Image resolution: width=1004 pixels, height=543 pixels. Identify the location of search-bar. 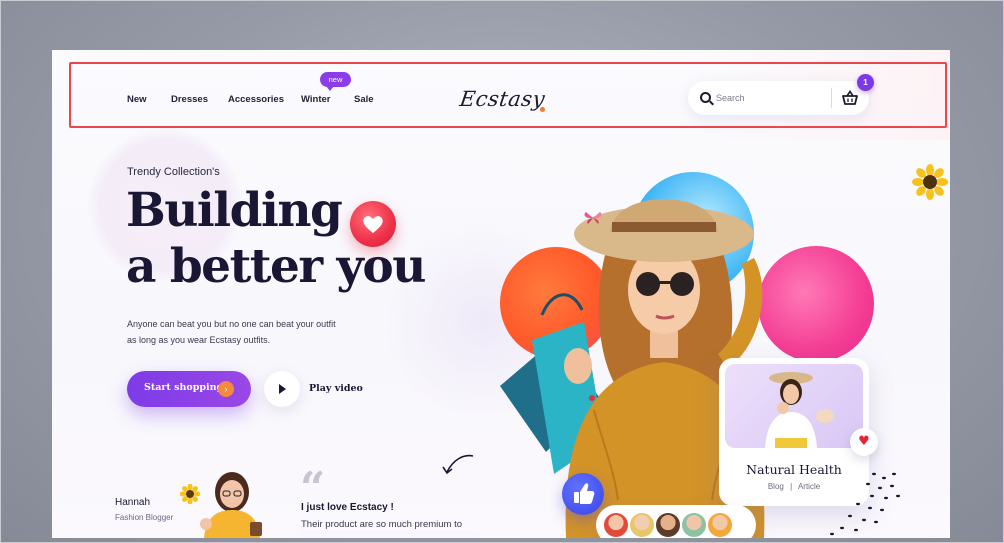
(778, 98).